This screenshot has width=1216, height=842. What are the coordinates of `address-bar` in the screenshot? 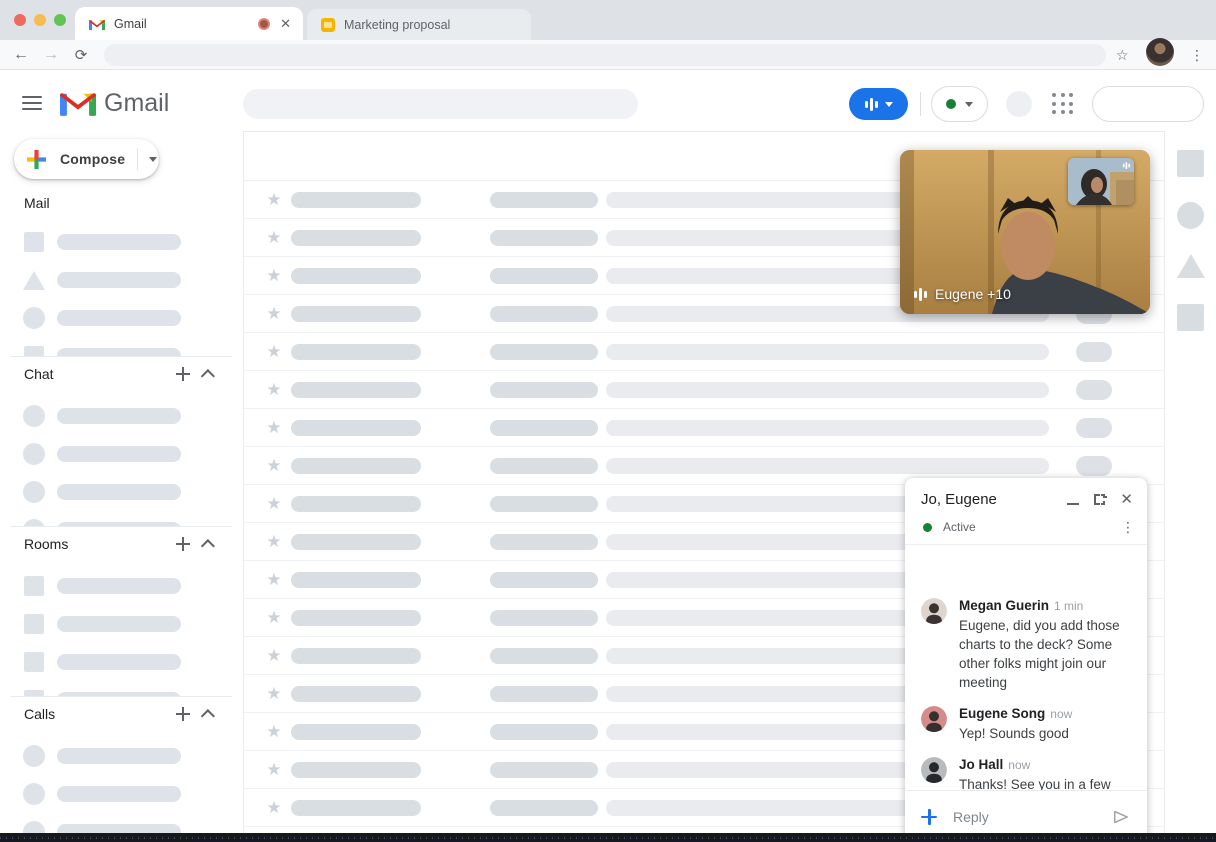 It's located at (605, 55).